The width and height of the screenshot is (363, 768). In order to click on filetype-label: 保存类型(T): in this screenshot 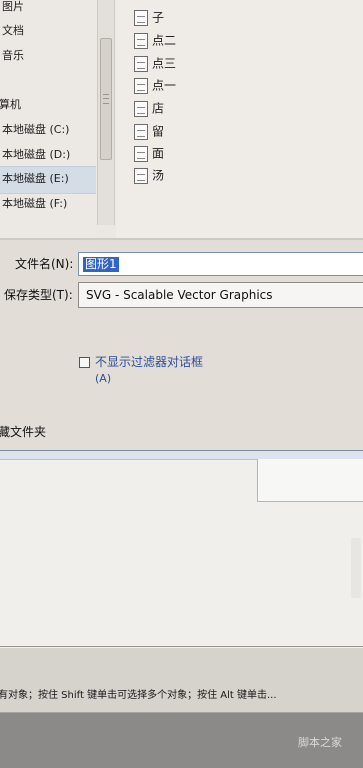, I will do `click(38, 295)`.